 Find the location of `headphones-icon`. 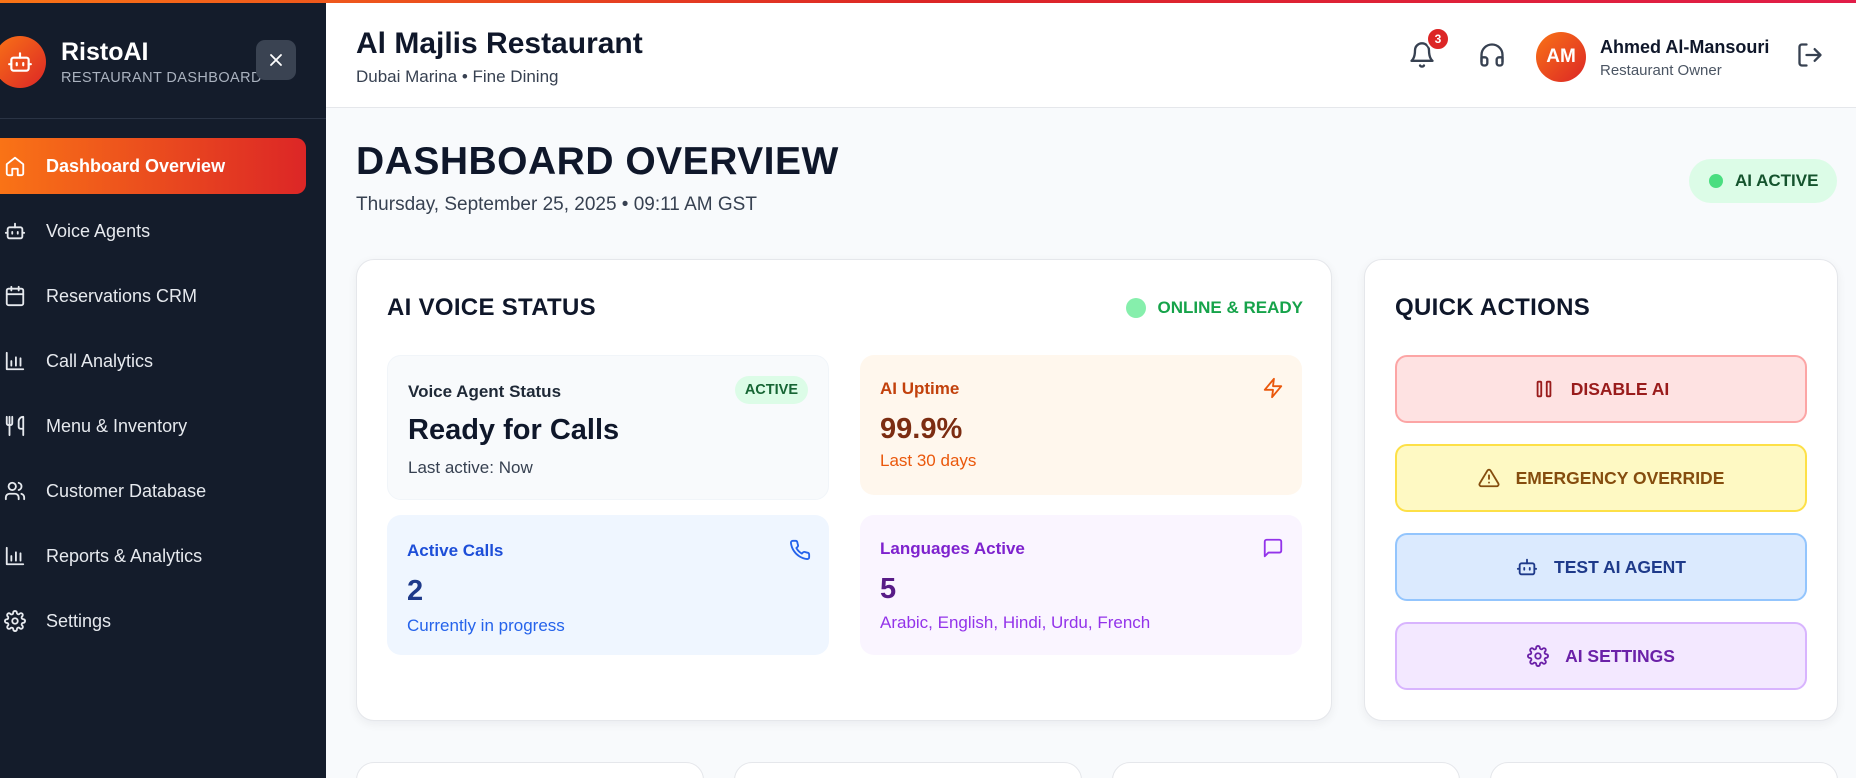

headphones-icon is located at coordinates (1492, 55).